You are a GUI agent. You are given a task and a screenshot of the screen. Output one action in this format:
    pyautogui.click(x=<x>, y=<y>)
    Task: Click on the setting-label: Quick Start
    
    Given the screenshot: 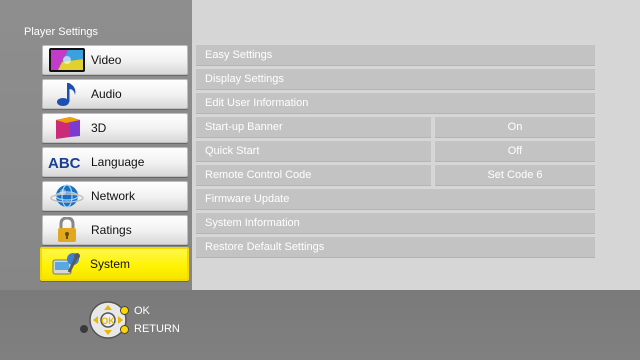 What is the action you would take?
    pyautogui.click(x=232, y=151)
    